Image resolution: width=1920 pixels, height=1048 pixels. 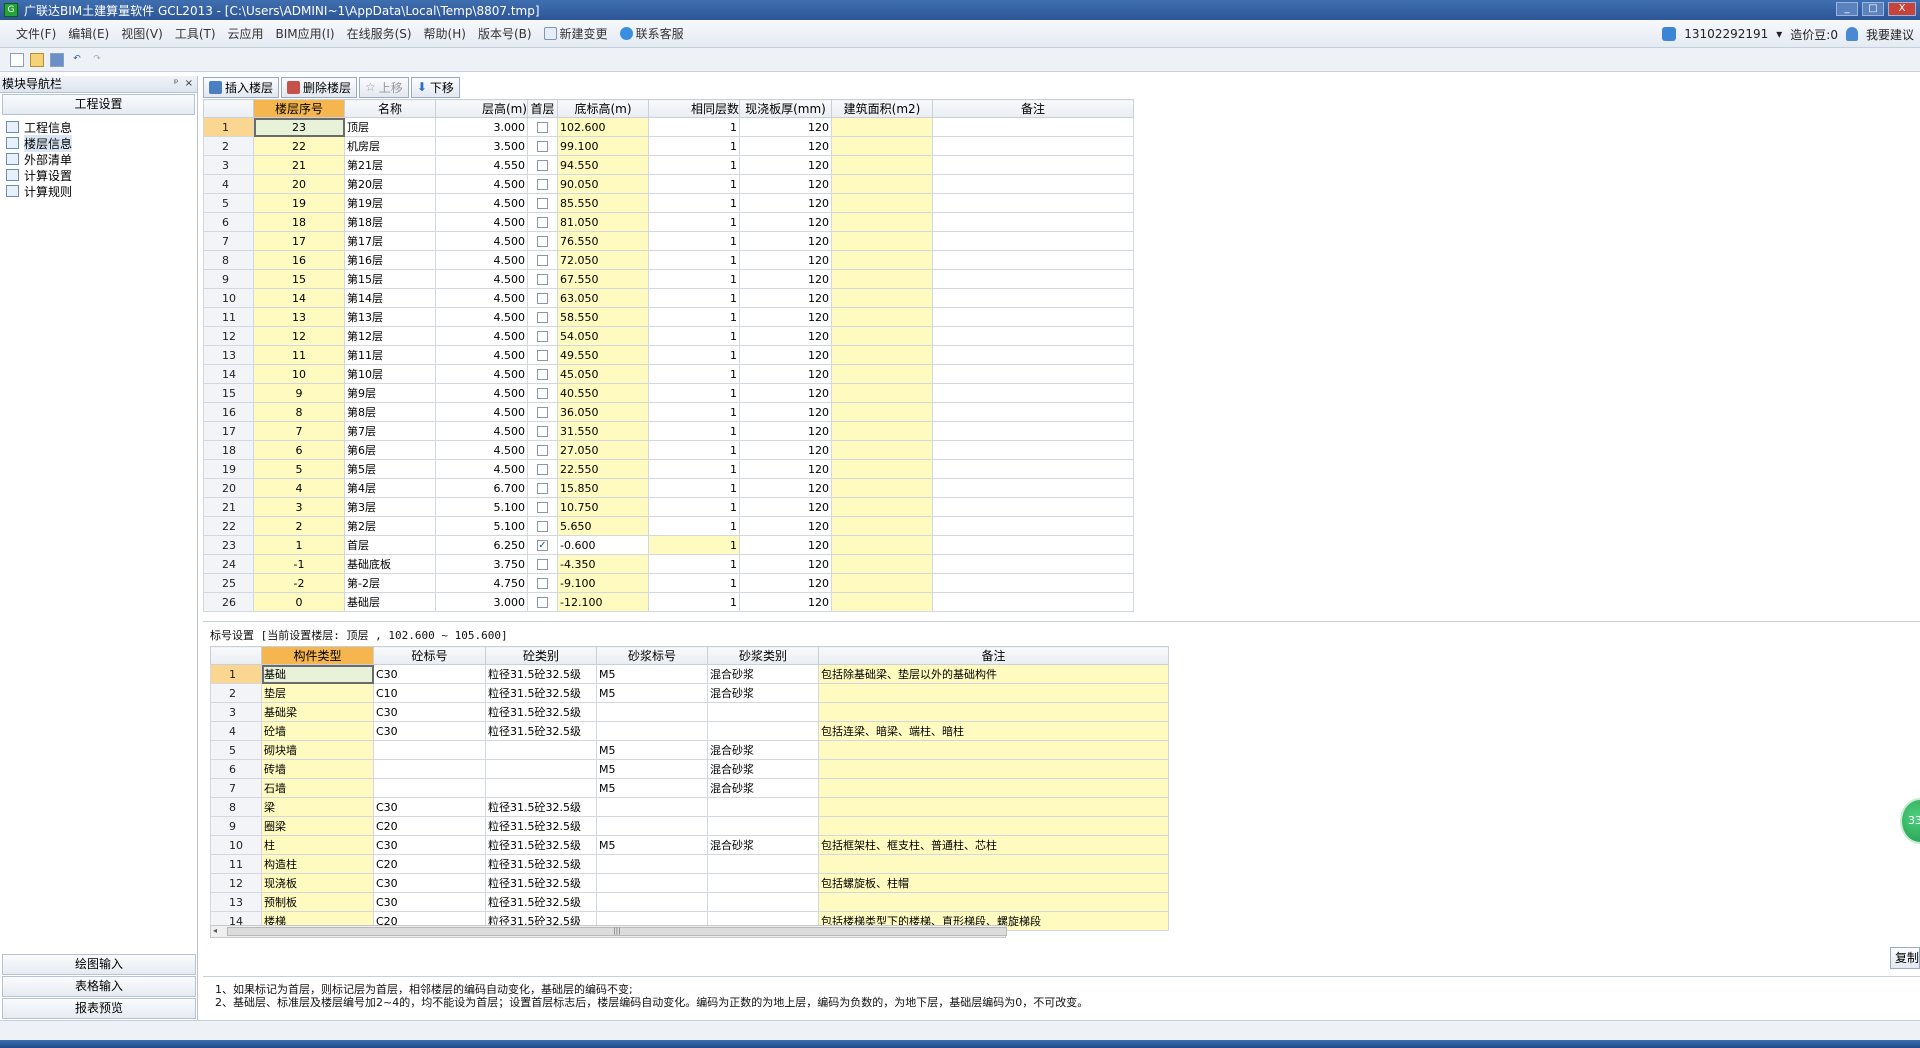 What do you see at coordinates (98, 104) in the screenshot?
I see `section-project-settings: 工程设置` at bounding box center [98, 104].